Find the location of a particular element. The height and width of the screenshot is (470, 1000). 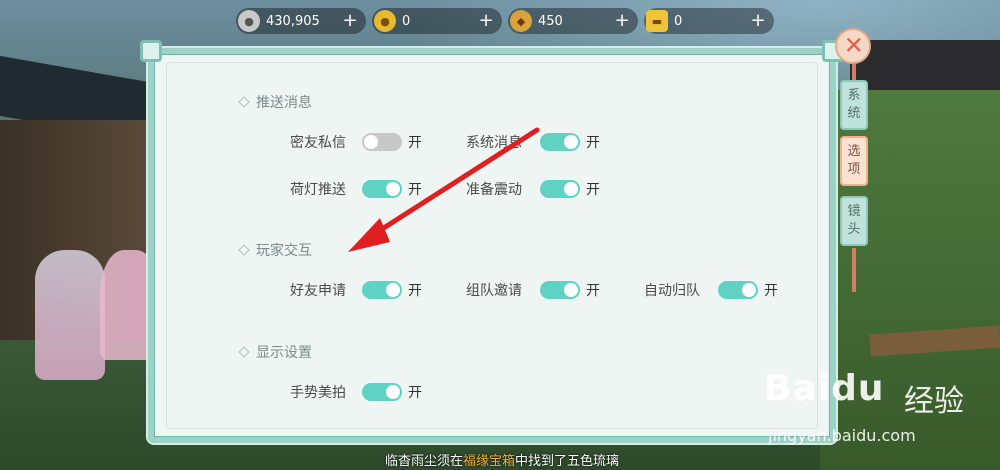

watermark-brand: Baidu is located at coordinates (824, 388).